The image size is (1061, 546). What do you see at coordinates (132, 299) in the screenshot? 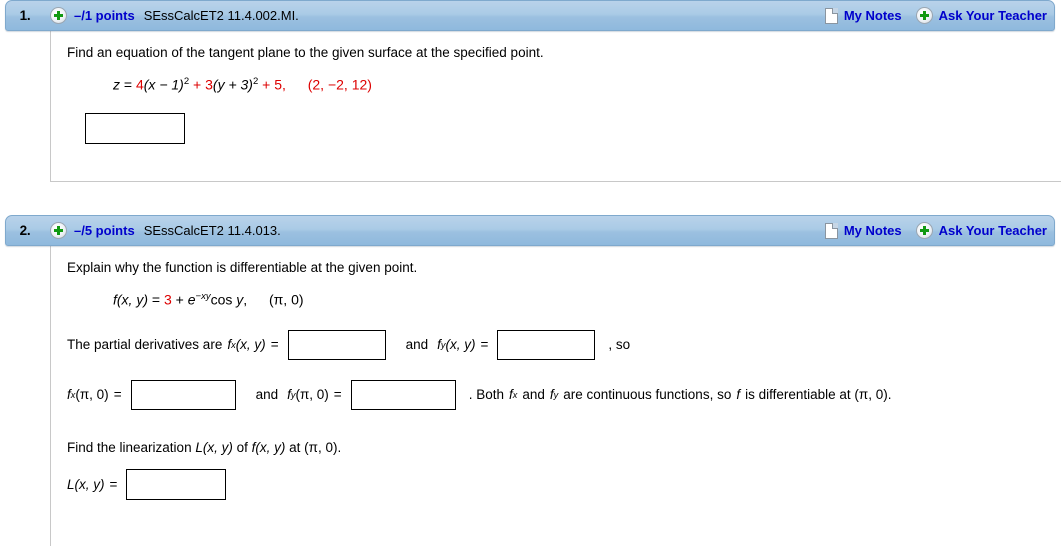
I see `function-args: (x, y)` at bounding box center [132, 299].